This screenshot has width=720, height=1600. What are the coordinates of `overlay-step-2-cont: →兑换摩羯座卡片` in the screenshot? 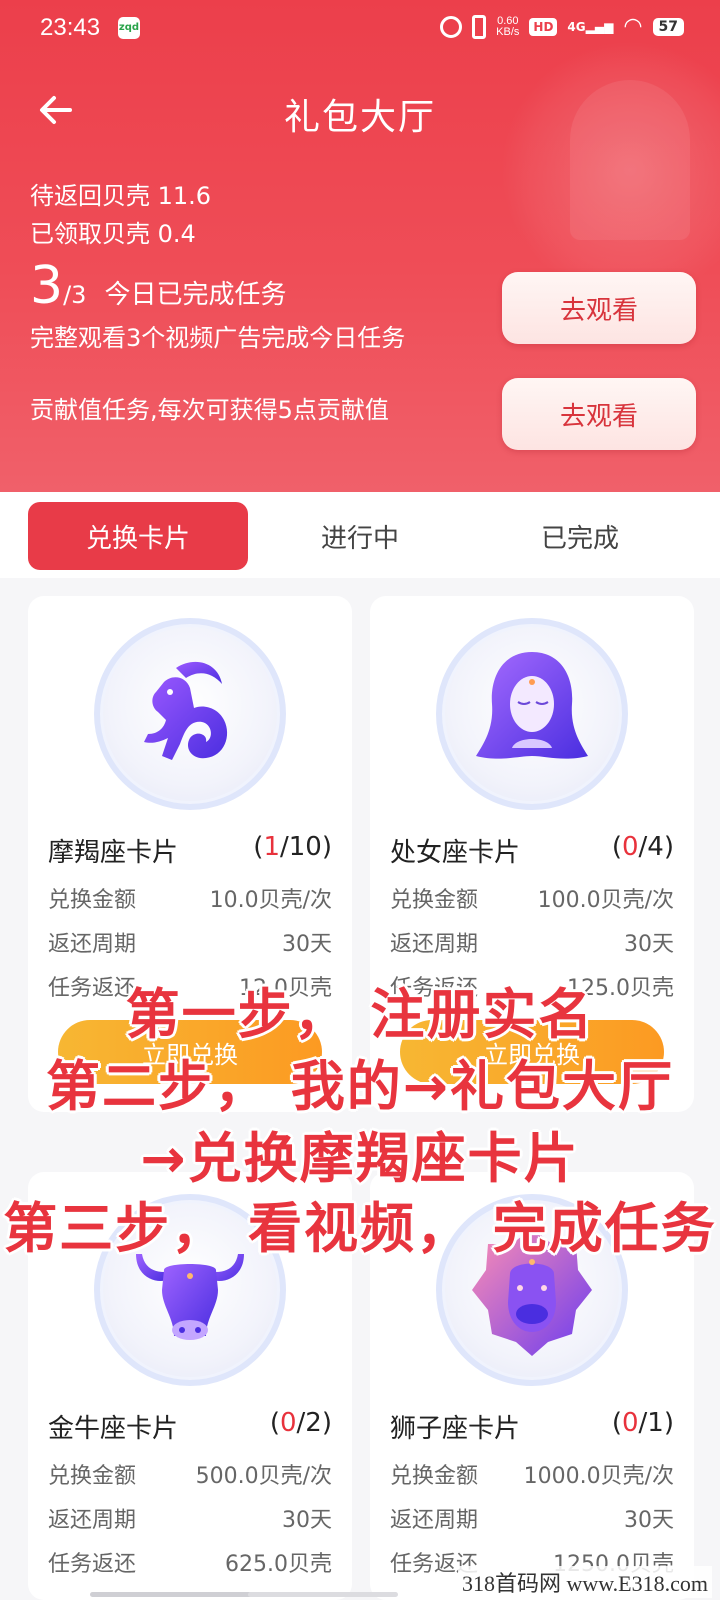 It's located at (360, 1158).